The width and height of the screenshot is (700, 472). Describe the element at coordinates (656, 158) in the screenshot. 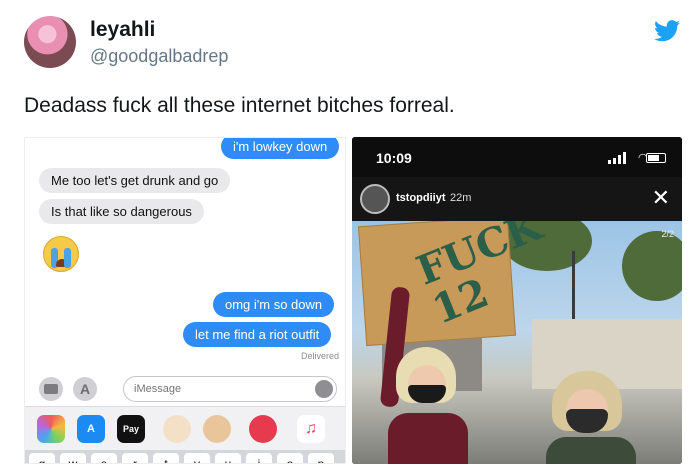

I see `battery-icon` at that location.